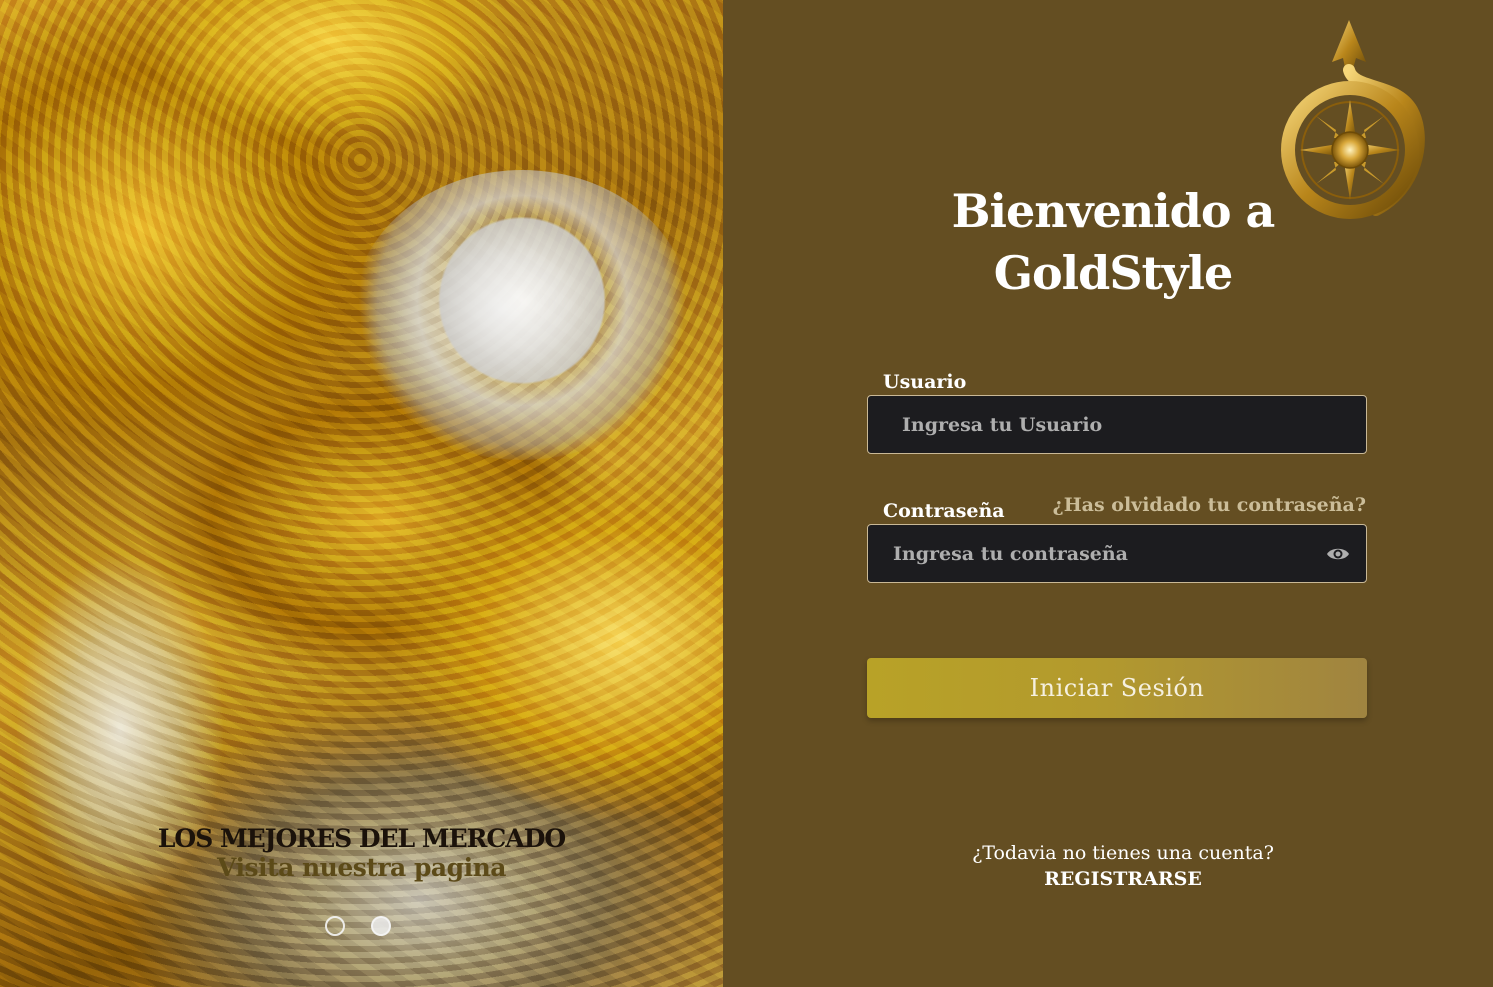  I want to click on password-input, so click(1103, 553).